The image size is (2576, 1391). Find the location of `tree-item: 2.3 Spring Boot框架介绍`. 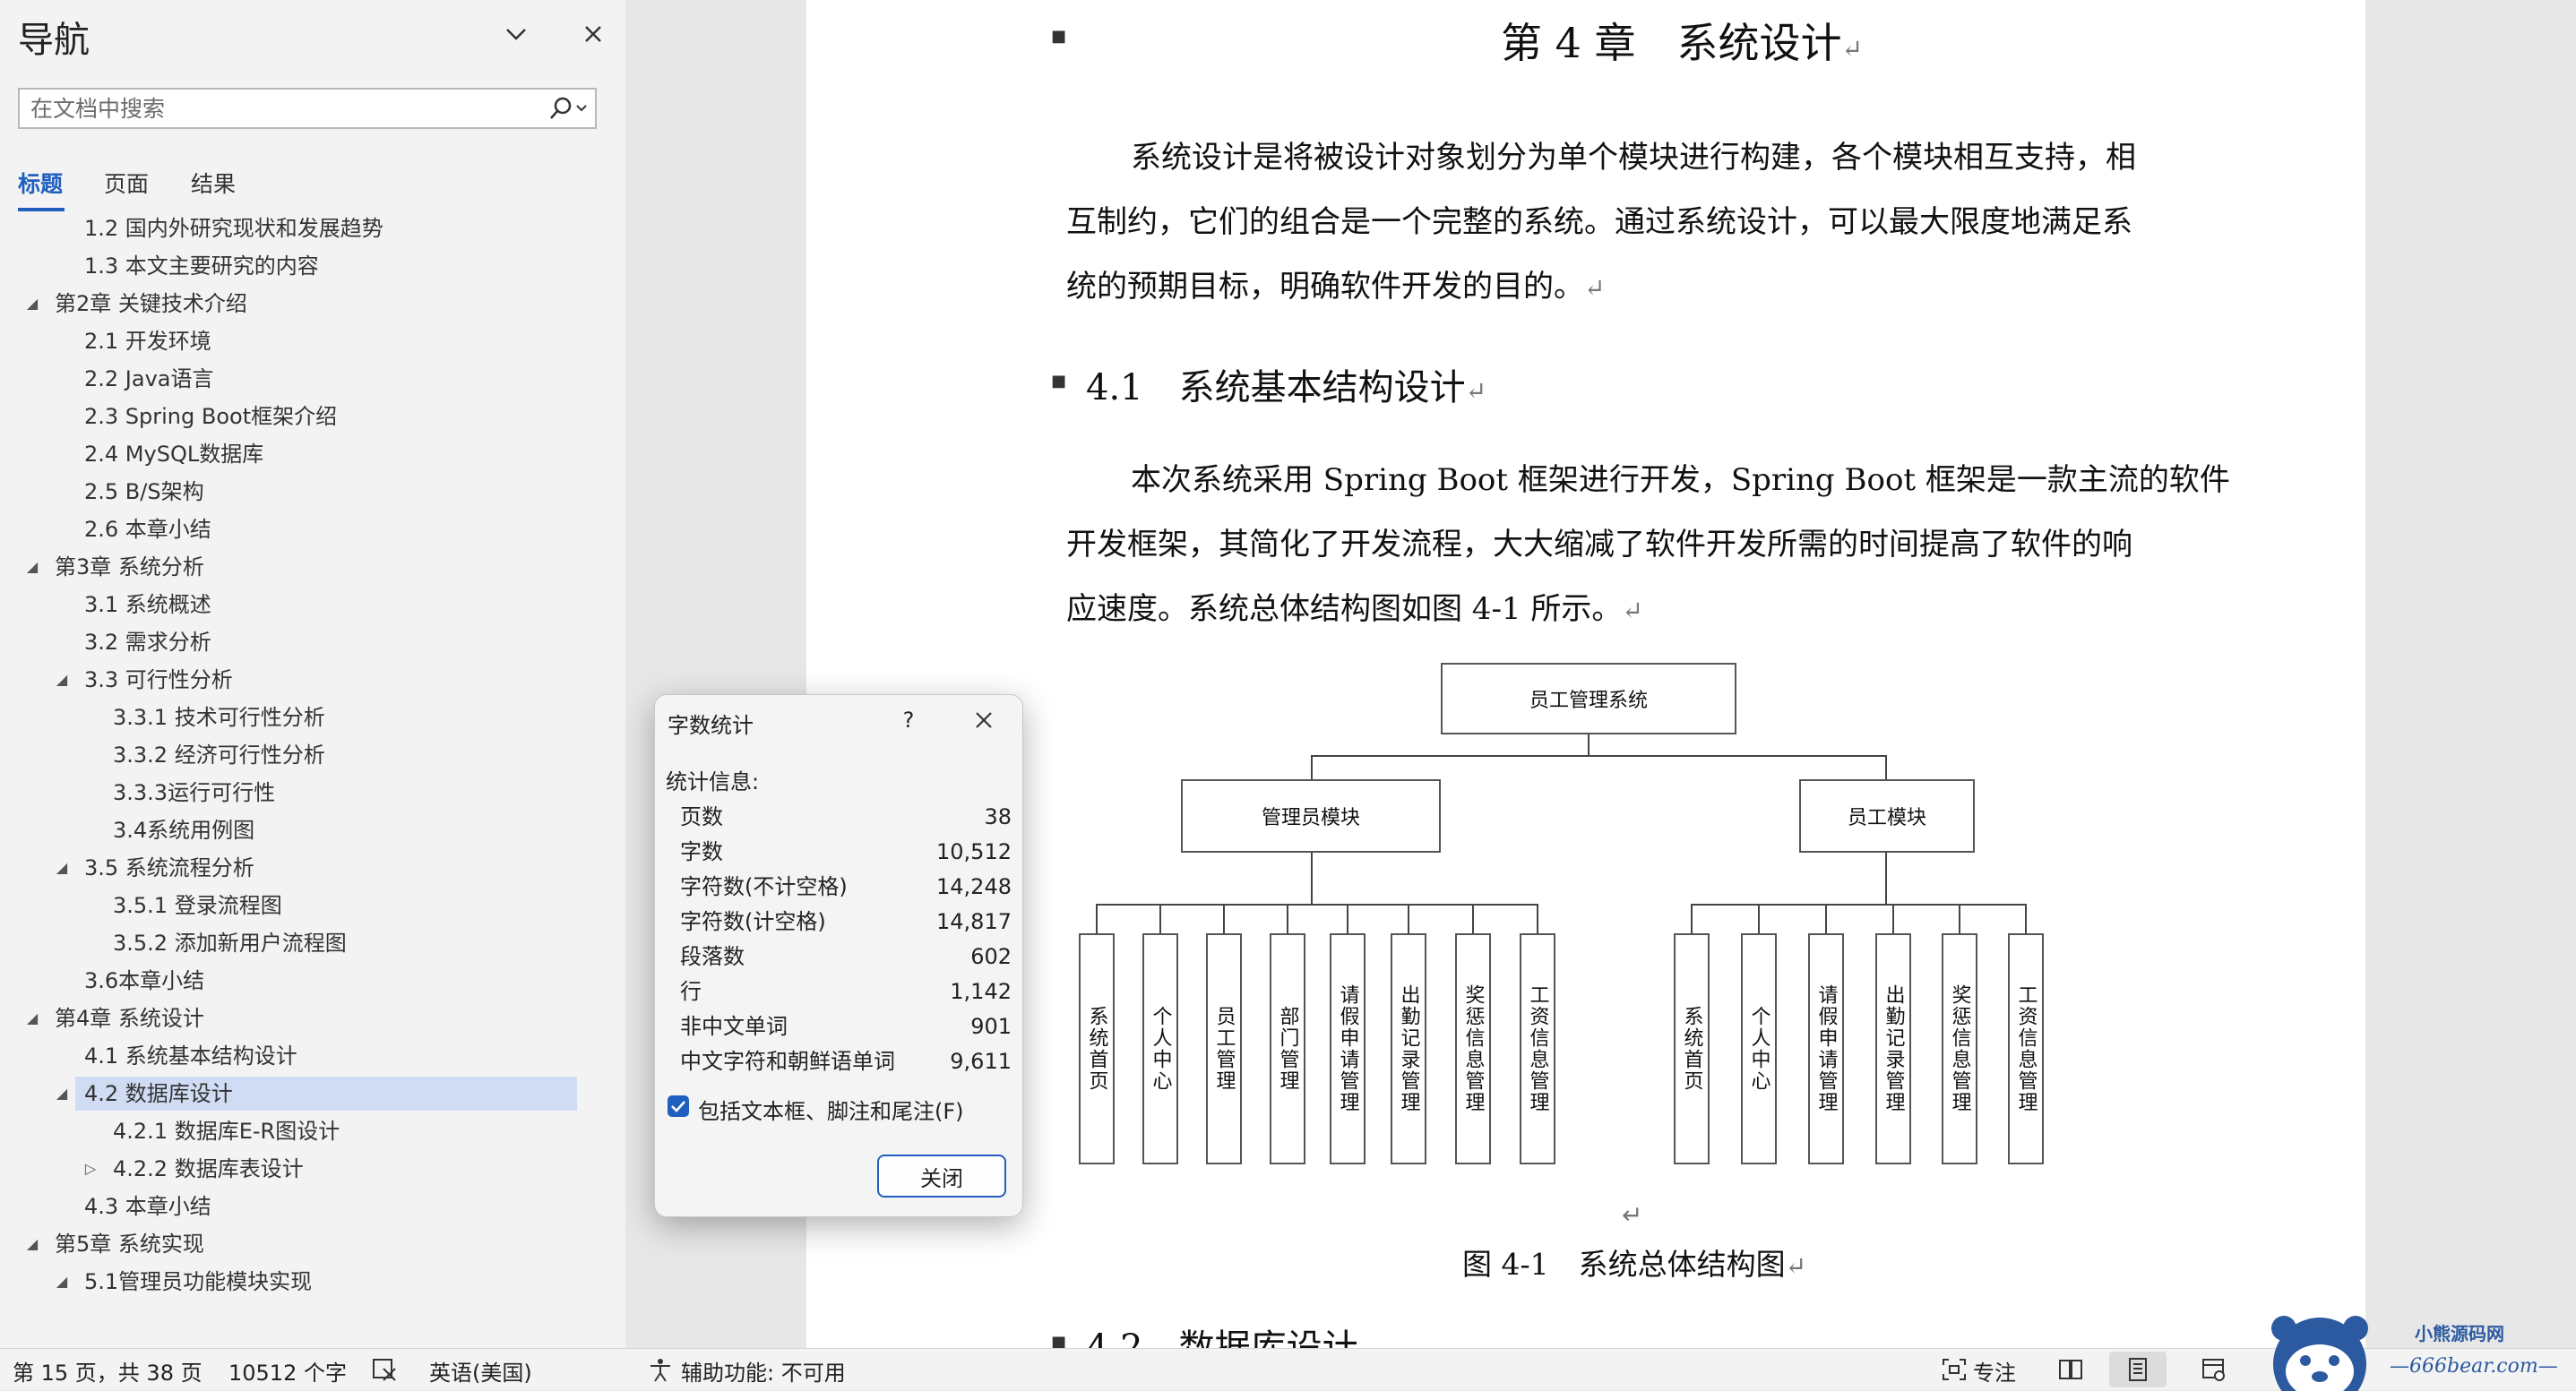

tree-item: 2.3 Spring Boot框架介绍 is located at coordinates (291, 416).